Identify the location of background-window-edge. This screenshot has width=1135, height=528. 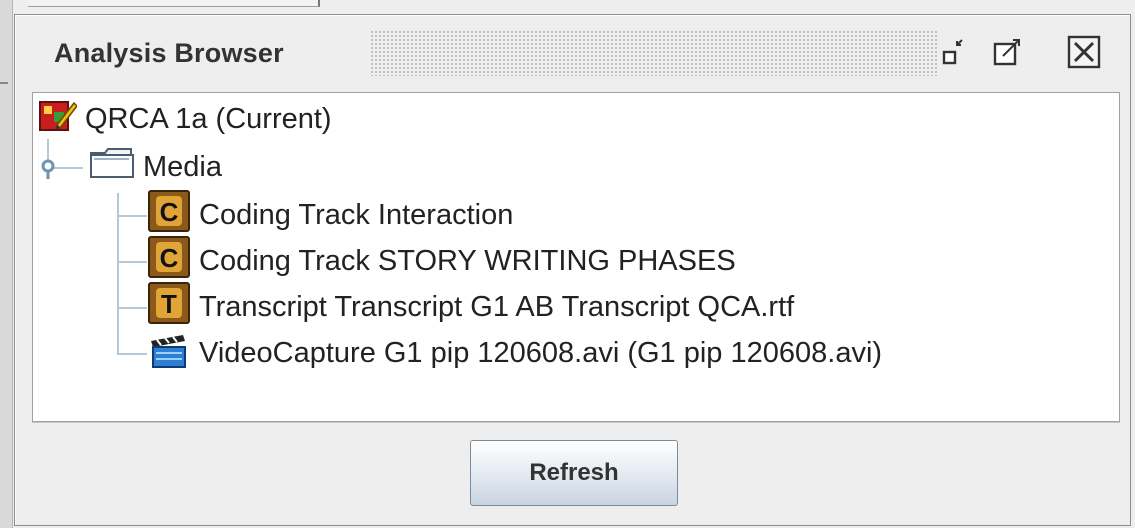
(6, 264).